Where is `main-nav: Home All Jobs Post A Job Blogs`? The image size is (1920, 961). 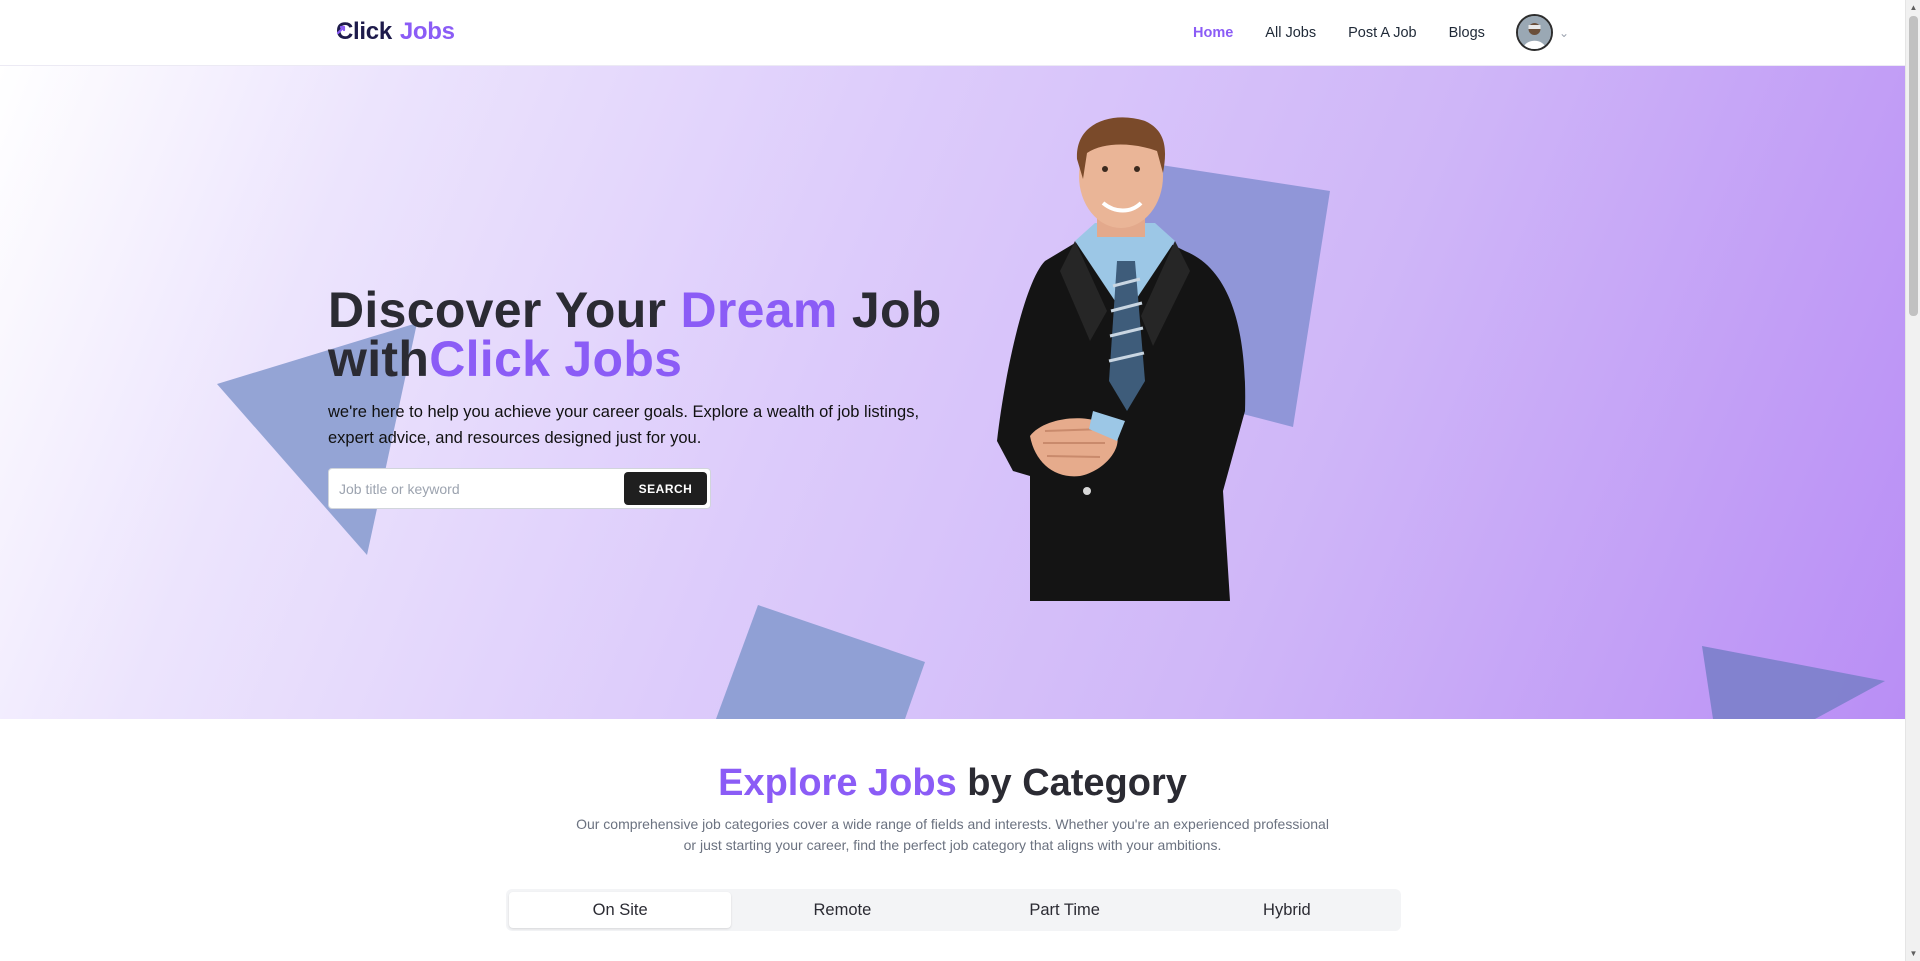
main-nav: Home All Jobs Post A Job Blogs is located at coordinates (1355, 33).